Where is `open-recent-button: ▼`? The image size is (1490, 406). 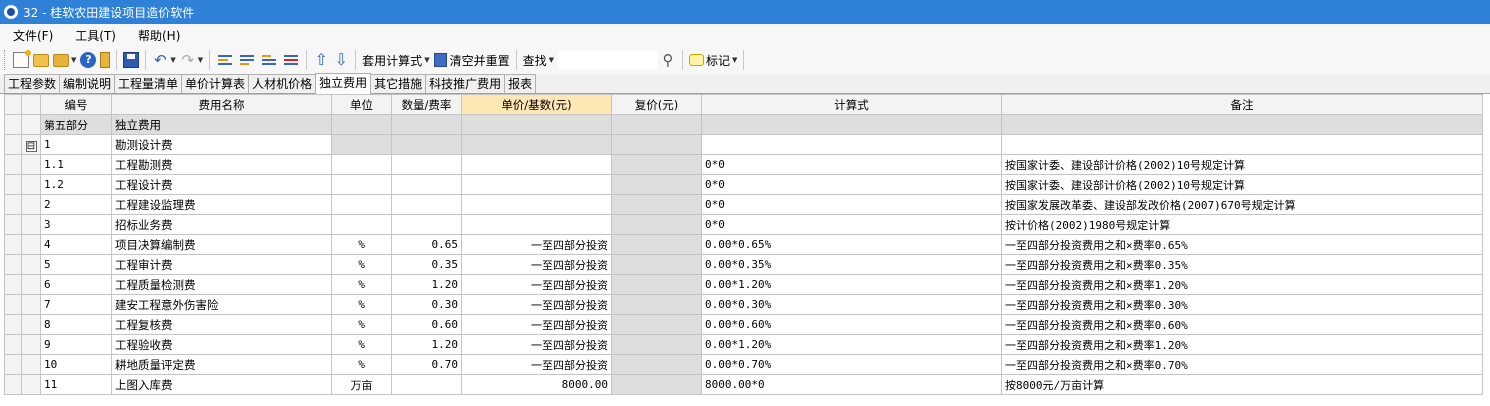 open-recent-button: ▼ is located at coordinates (64, 60).